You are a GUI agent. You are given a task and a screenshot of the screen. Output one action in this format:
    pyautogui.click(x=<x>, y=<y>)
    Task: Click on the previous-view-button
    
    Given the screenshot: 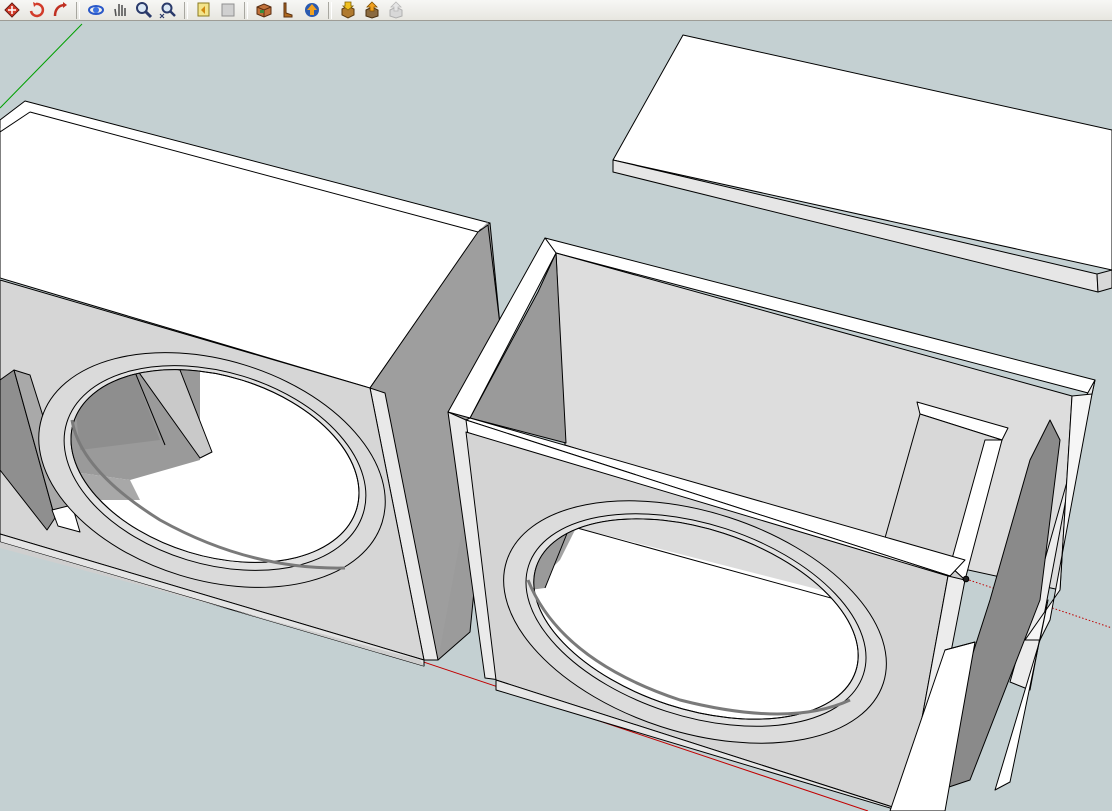 What is the action you would take?
    pyautogui.click(x=204, y=10)
    